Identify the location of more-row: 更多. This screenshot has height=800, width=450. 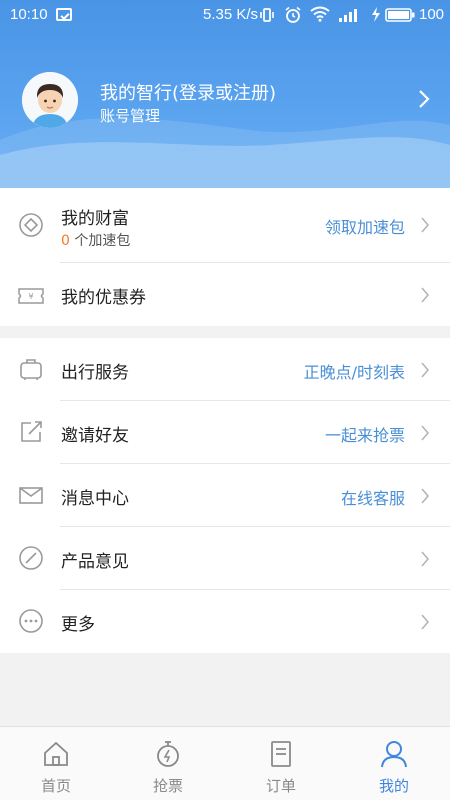
(225, 621).